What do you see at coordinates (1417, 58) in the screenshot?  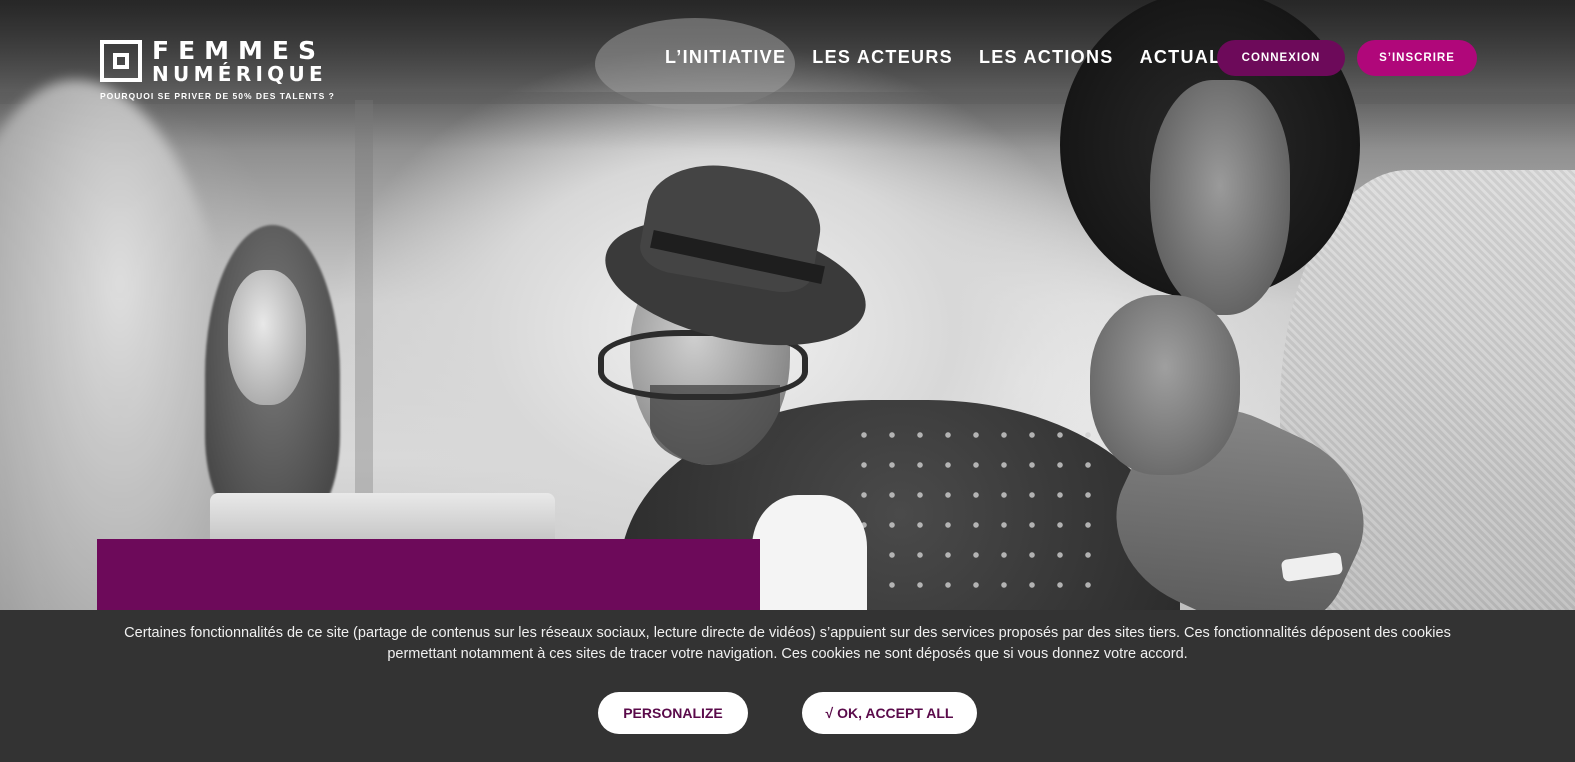 I see `signup-button: S’INSCRIRE` at bounding box center [1417, 58].